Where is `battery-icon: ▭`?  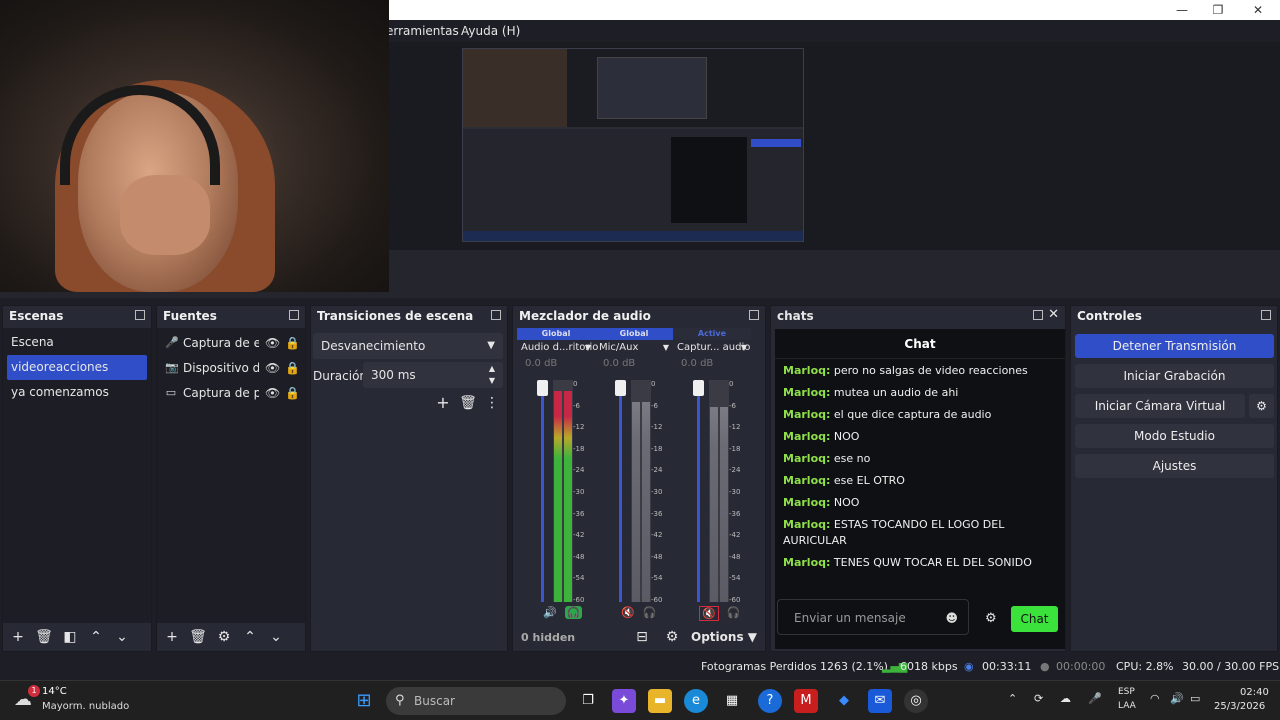 battery-icon: ▭ is located at coordinates (1195, 698).